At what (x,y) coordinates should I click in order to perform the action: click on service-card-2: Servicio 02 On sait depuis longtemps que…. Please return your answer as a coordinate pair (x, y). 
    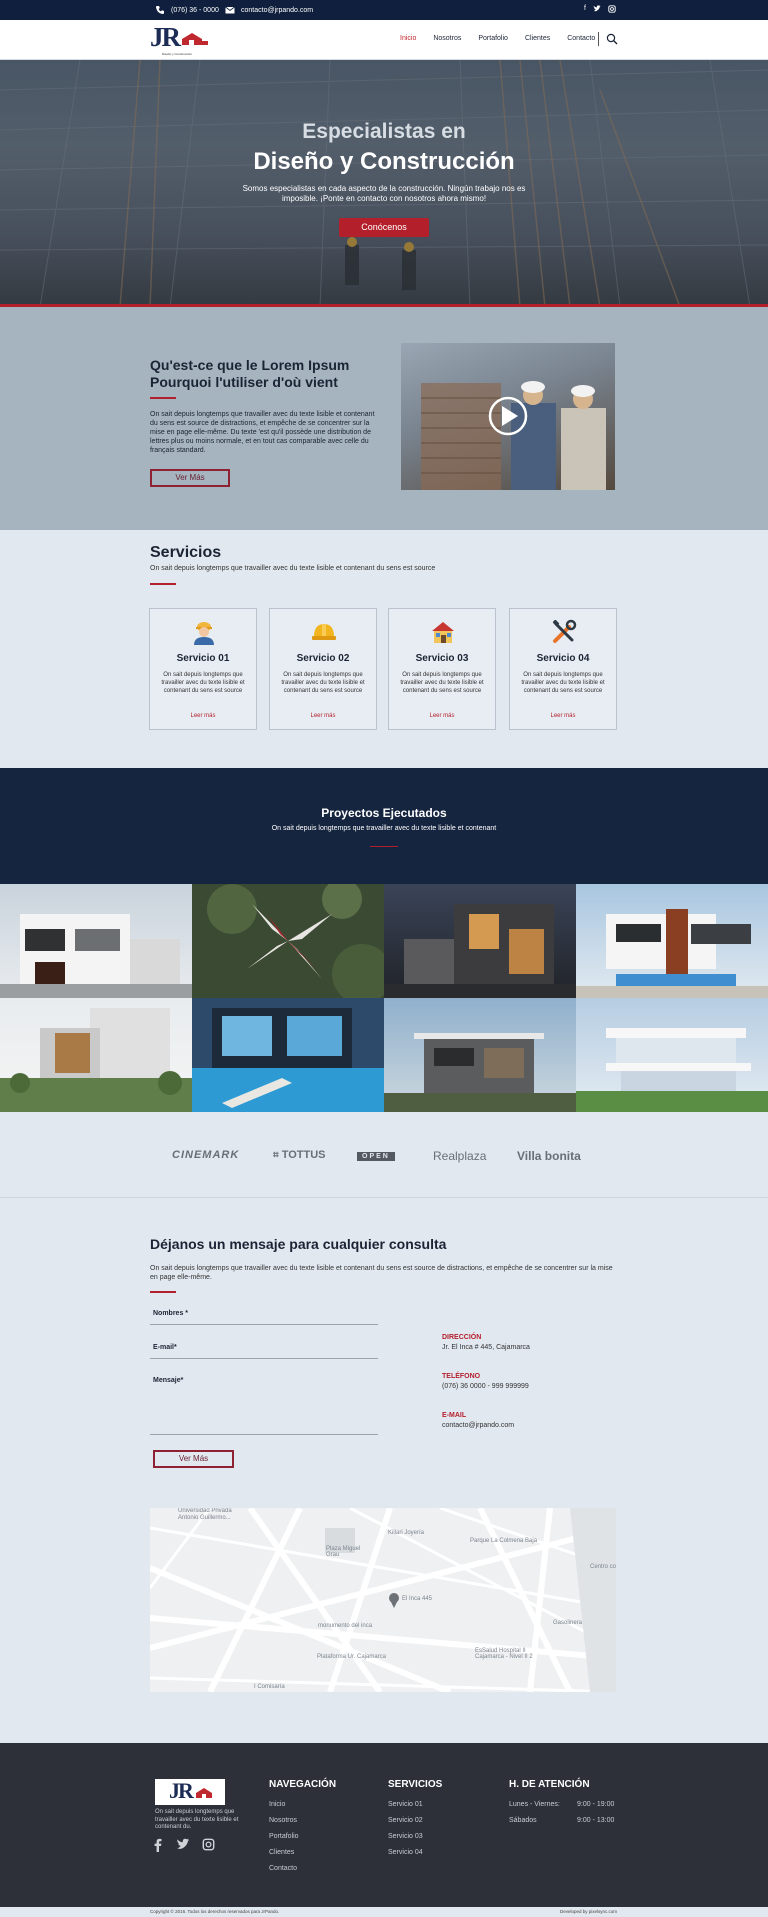
    Looking at the image, I should click on (323, 669).